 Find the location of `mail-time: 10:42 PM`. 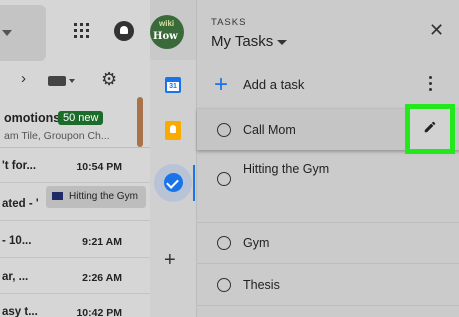

mail-time: 10:42 PM is located at coordinates (99, 312).